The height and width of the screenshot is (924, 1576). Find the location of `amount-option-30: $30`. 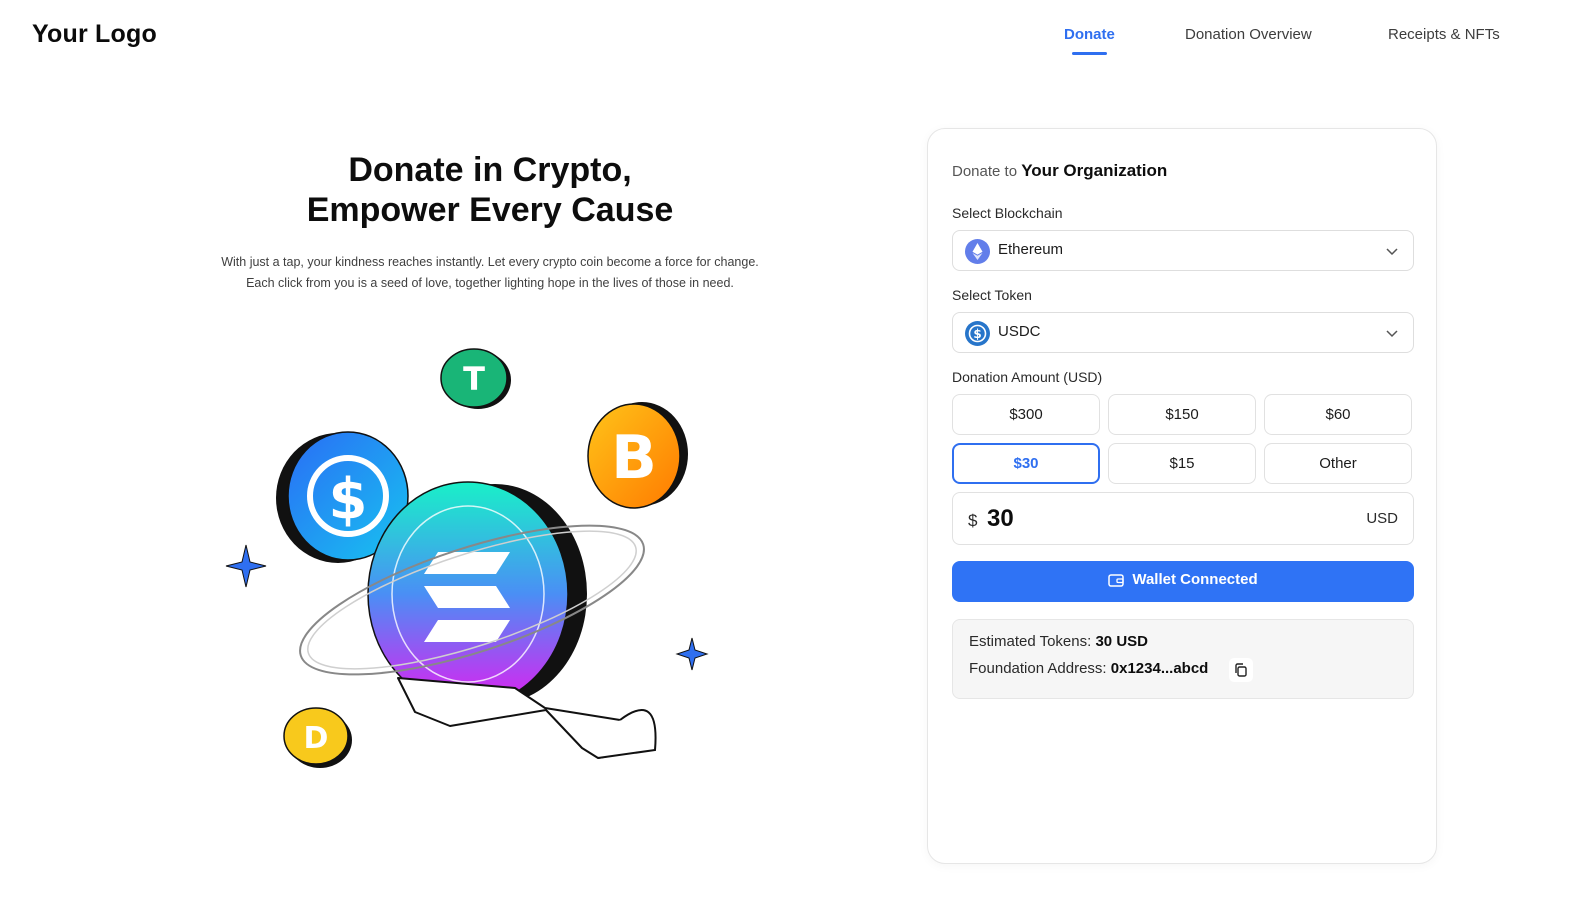

amount-option-30: $30 is located at coordinates (1026, 463).